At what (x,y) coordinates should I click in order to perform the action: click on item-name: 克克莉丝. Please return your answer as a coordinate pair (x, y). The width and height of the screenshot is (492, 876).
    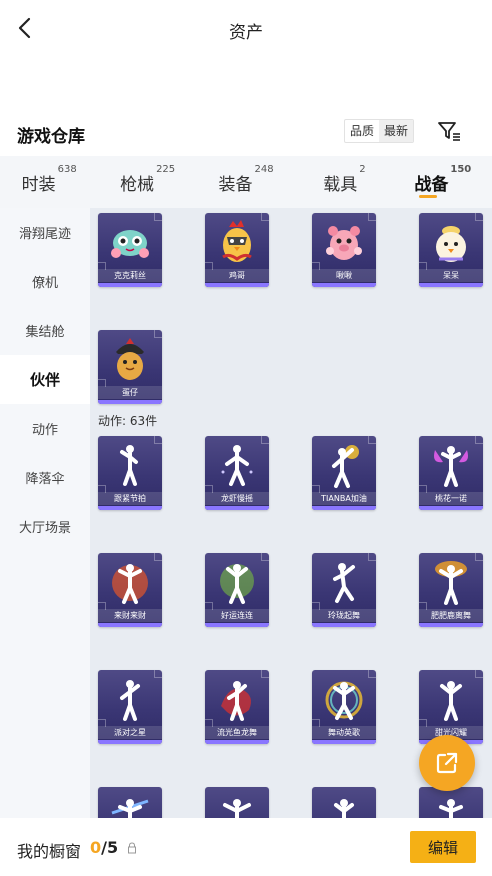
    Looking at the image, I should click on (130, 275).